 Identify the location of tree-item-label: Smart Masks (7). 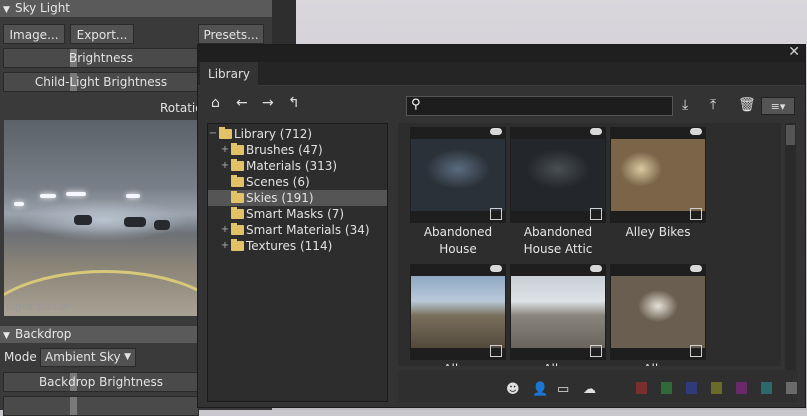
(295, 214).